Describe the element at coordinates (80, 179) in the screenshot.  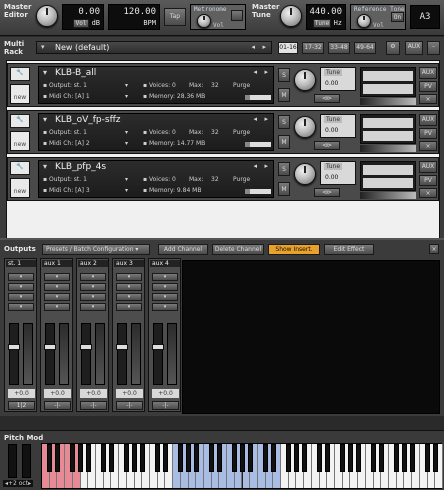
I see `output-value: st. 1` at that location.